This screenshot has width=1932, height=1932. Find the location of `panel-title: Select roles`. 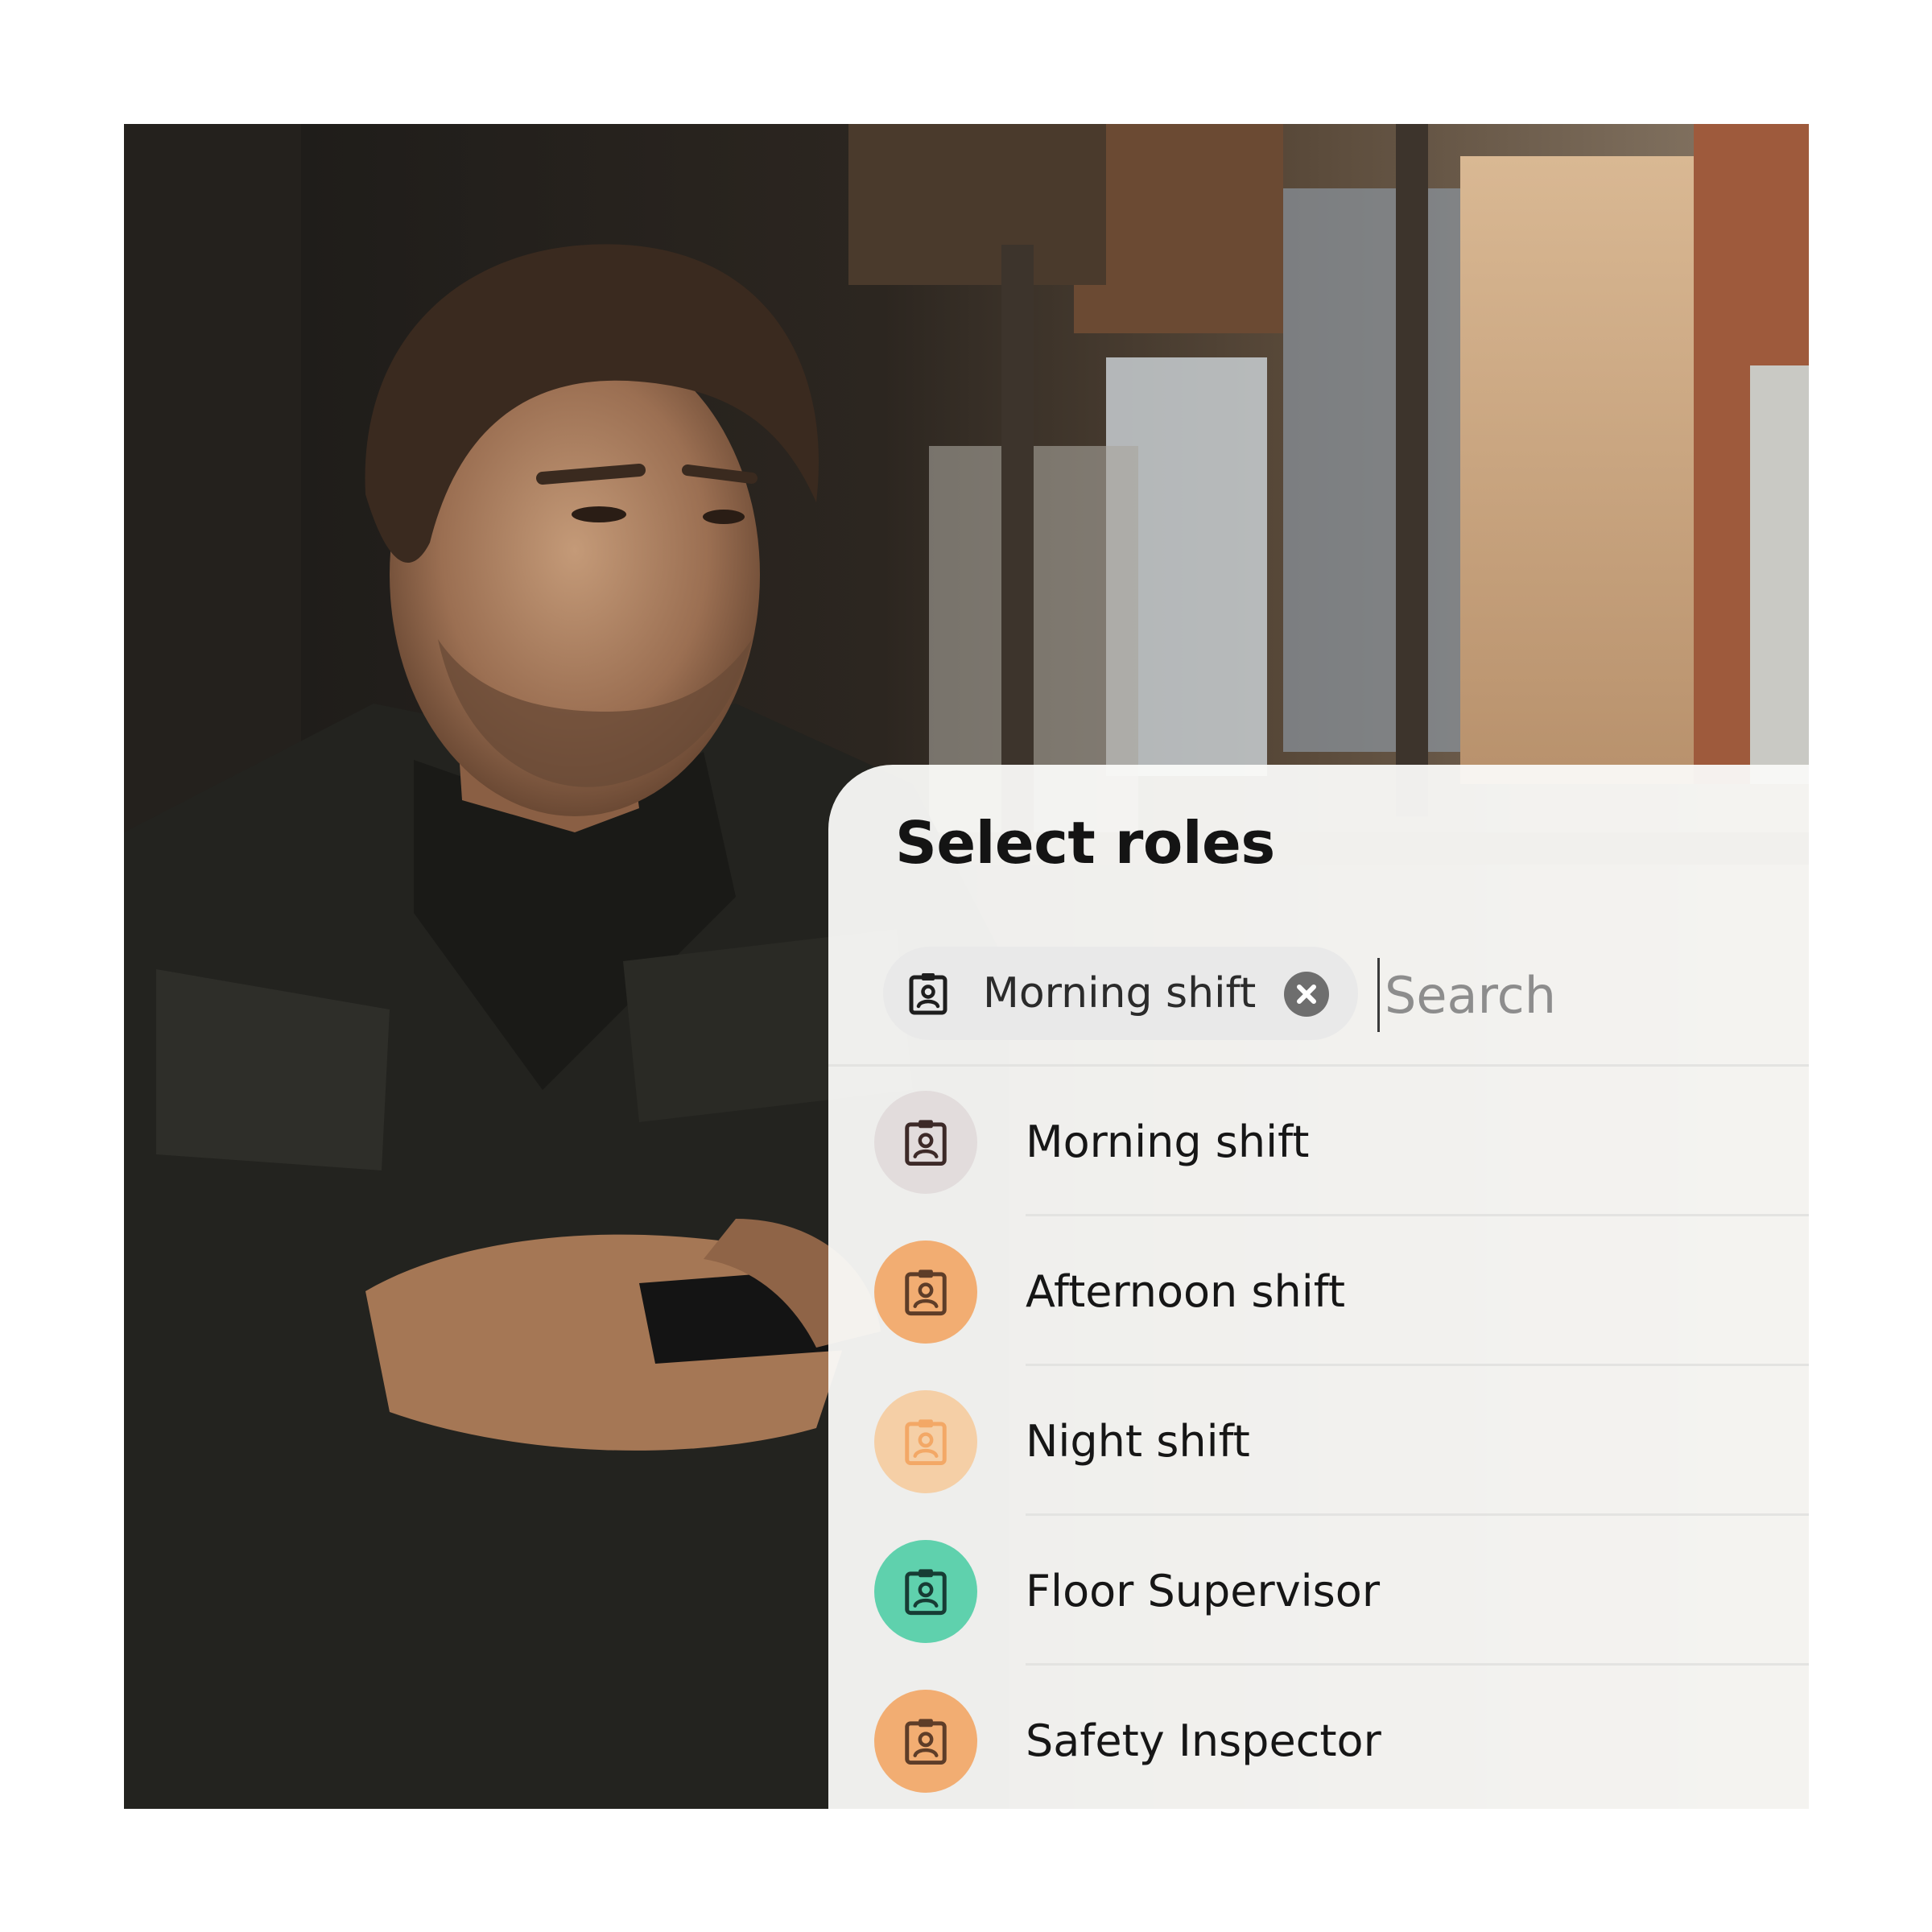

panel-title: Select roles is located at coordinates (1085, 843).